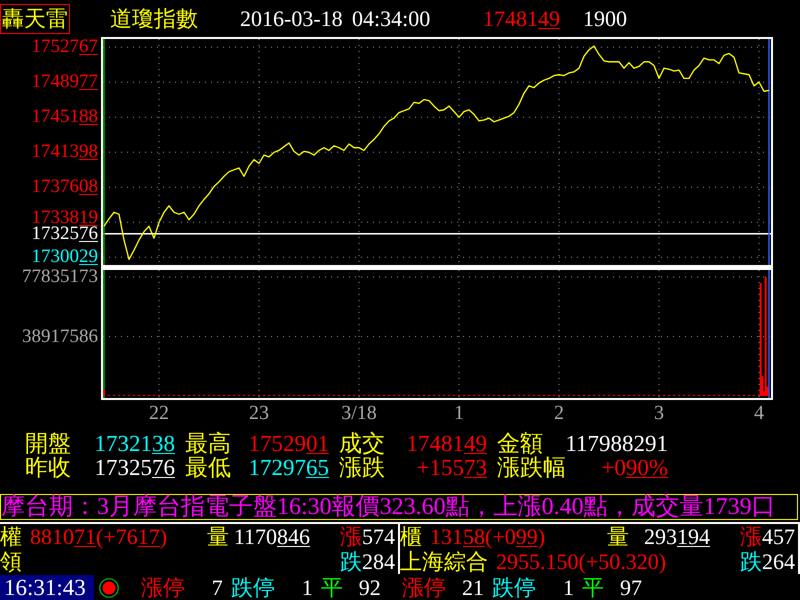 The image size is (800, 600). Describe the element at coordinates (605, 18) in the screenshot. I see `header-value: 1900` at that location.